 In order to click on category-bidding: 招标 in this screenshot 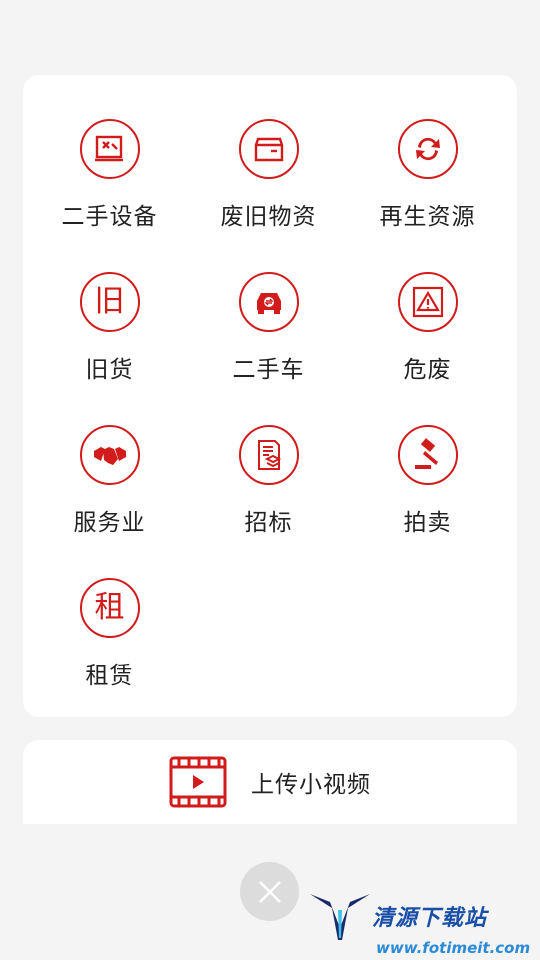, I will do `click(268, 501)`.